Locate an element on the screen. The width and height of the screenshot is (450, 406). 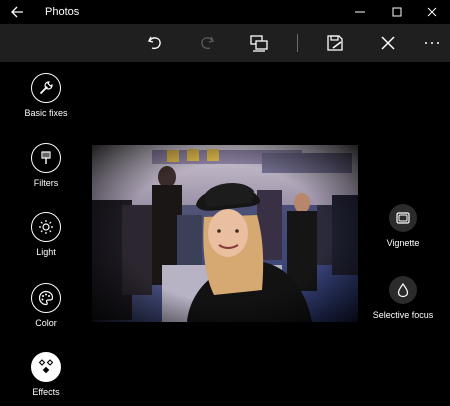
toolbar-divider is located at coordinates (297, 43).